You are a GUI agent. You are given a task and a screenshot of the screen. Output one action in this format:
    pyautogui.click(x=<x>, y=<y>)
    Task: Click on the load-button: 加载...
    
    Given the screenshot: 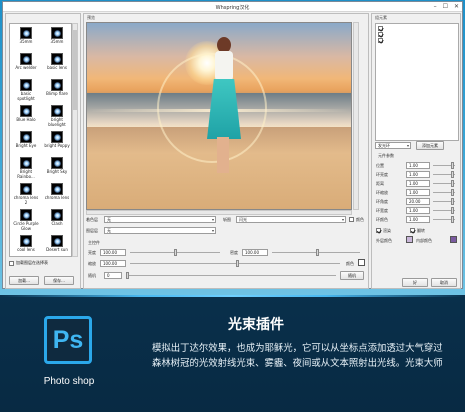 What is the action you would take?
    pyautogui.click(x=24, y=280)
    